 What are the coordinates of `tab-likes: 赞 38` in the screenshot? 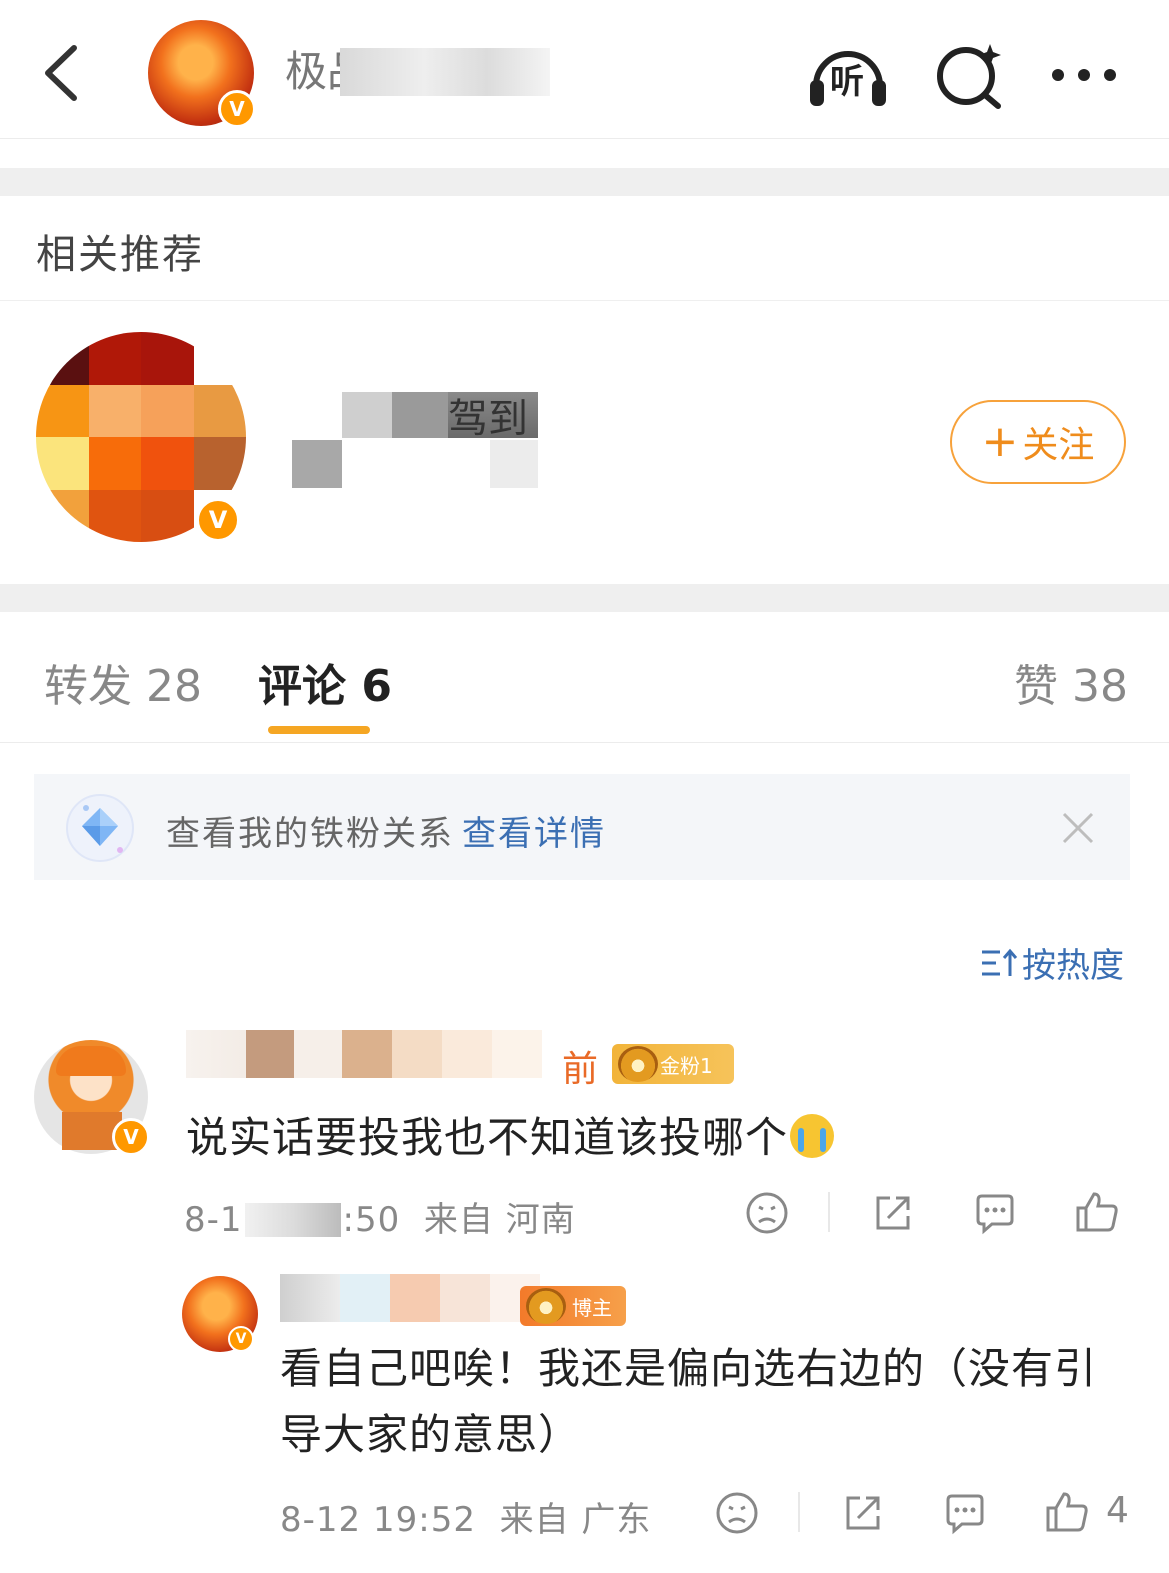 It's located at (1071, 682).